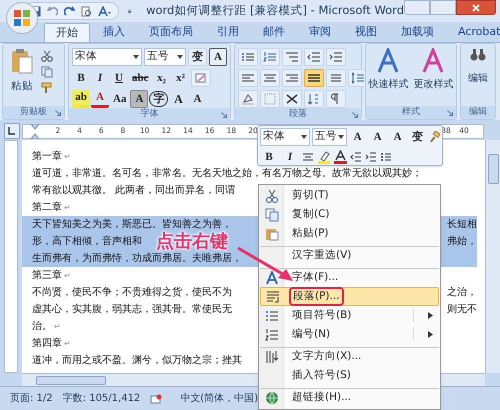  I want to click on binoculars-icon, so click(478, 55).